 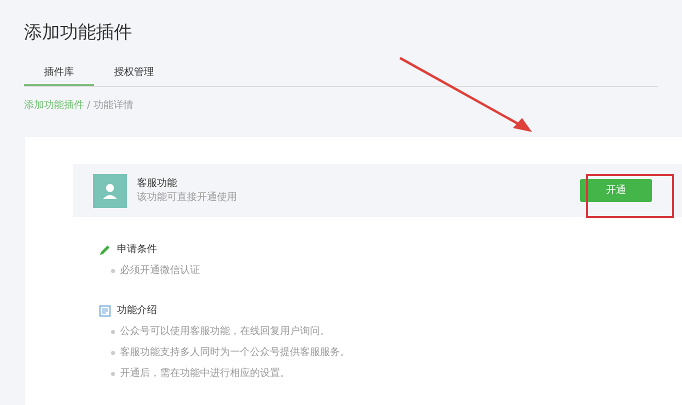 What do you see at coordinates (137, 311) in the screenshot?
I see `section-title: 功能介绍` at bounding box center [137, 311].